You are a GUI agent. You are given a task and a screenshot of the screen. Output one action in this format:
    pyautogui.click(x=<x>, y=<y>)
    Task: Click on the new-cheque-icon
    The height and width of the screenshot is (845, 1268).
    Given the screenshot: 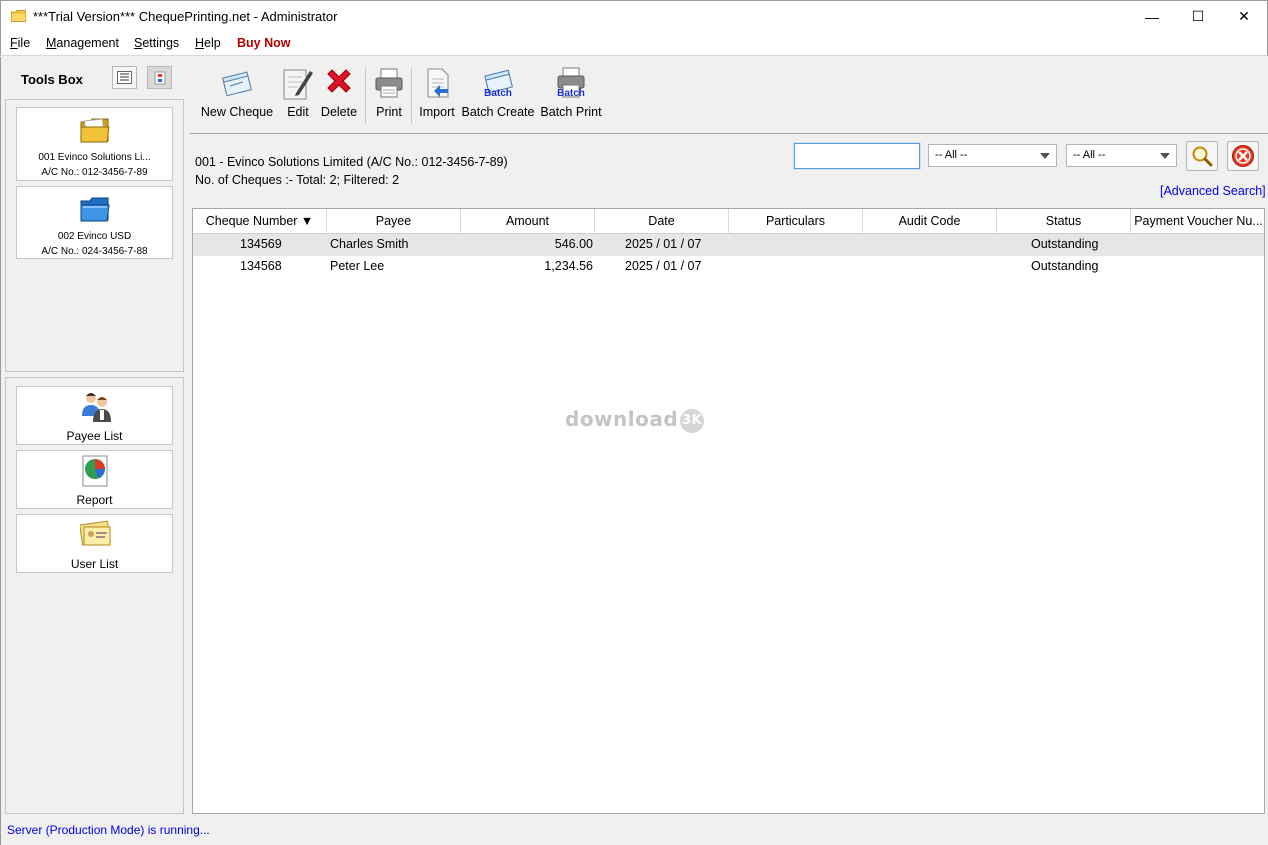 What is the action you would take?
    pyautogui.click(x=237, y=84)
    